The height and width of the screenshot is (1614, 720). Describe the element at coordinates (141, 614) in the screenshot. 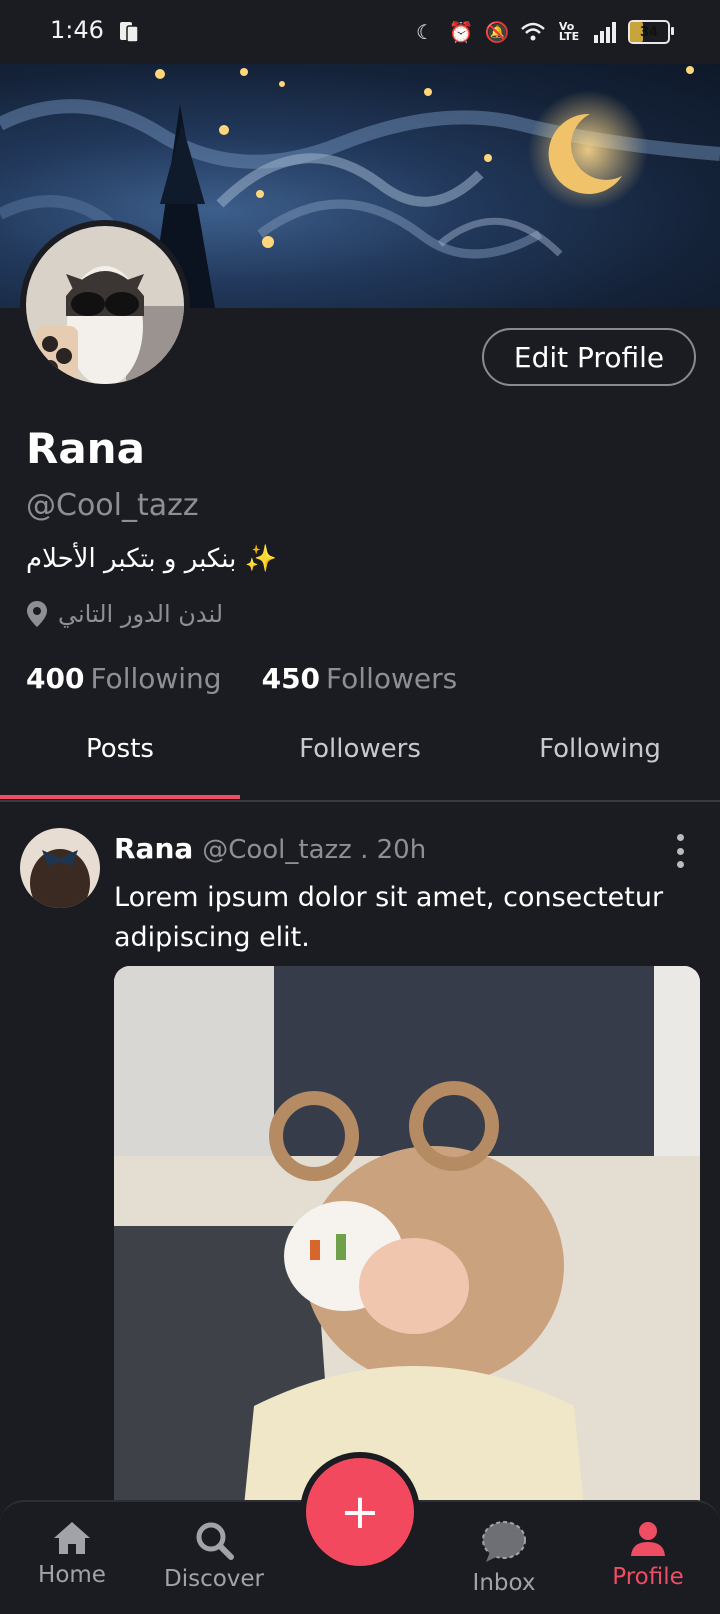

I see `location-text: لندن الدور التاني` at that location.